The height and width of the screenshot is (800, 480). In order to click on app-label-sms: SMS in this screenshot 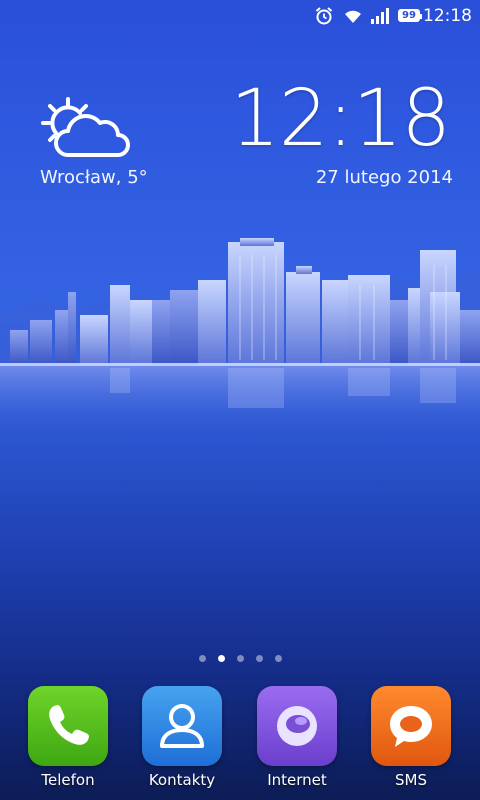, I will do `click(411, 780)`.